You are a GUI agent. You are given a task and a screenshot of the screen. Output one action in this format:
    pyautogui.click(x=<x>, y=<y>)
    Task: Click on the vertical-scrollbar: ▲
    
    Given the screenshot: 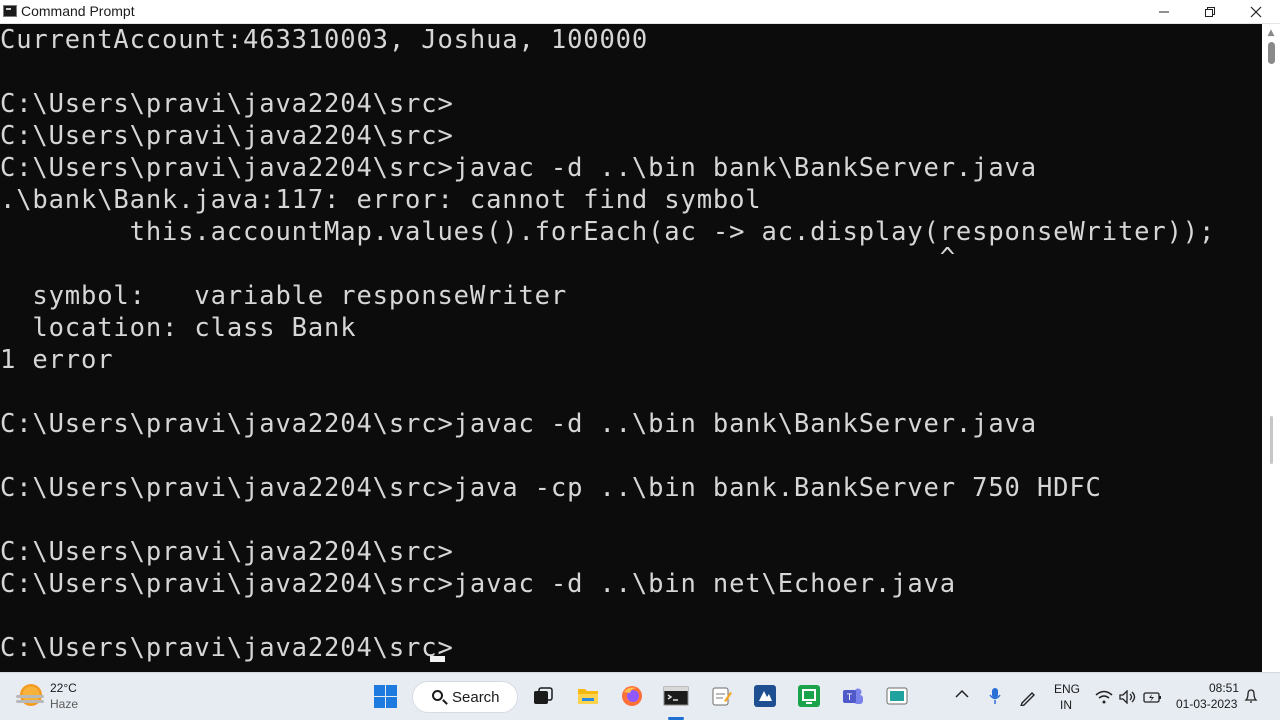 What is the action you would take?
    pyautogui.click(x=1271, y=348)
    